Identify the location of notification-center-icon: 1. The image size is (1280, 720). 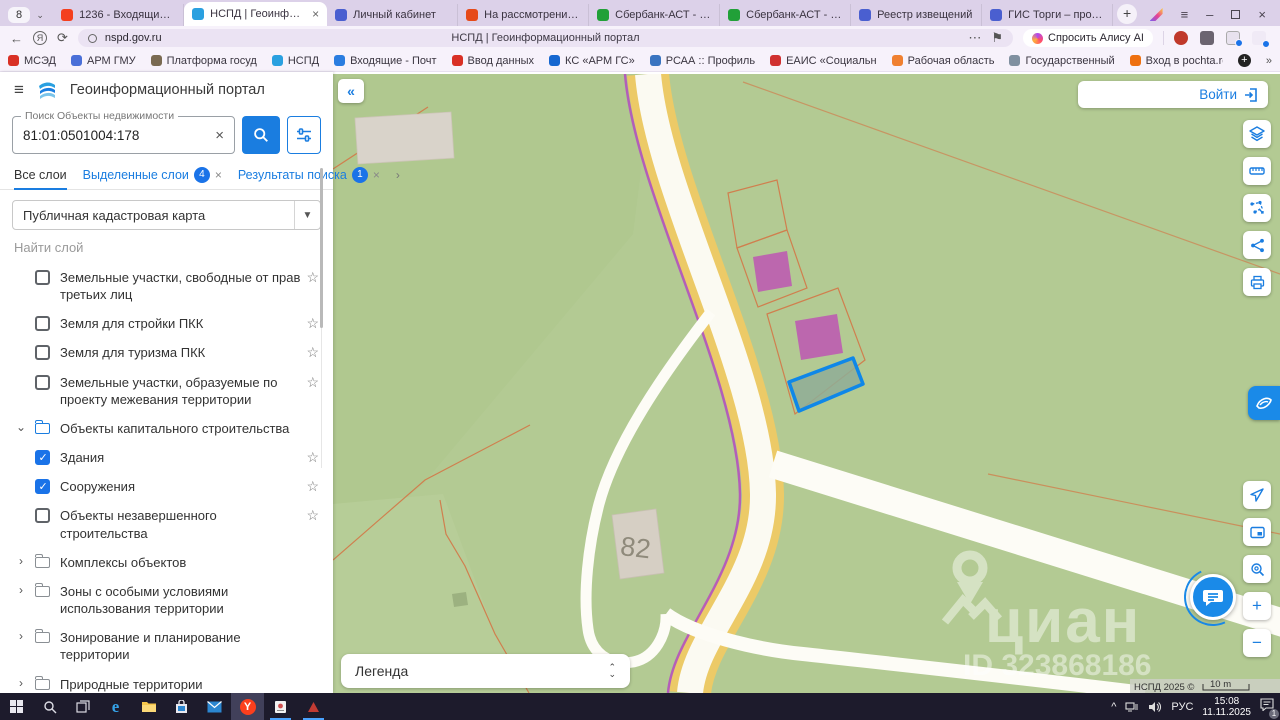
(1269, 708).